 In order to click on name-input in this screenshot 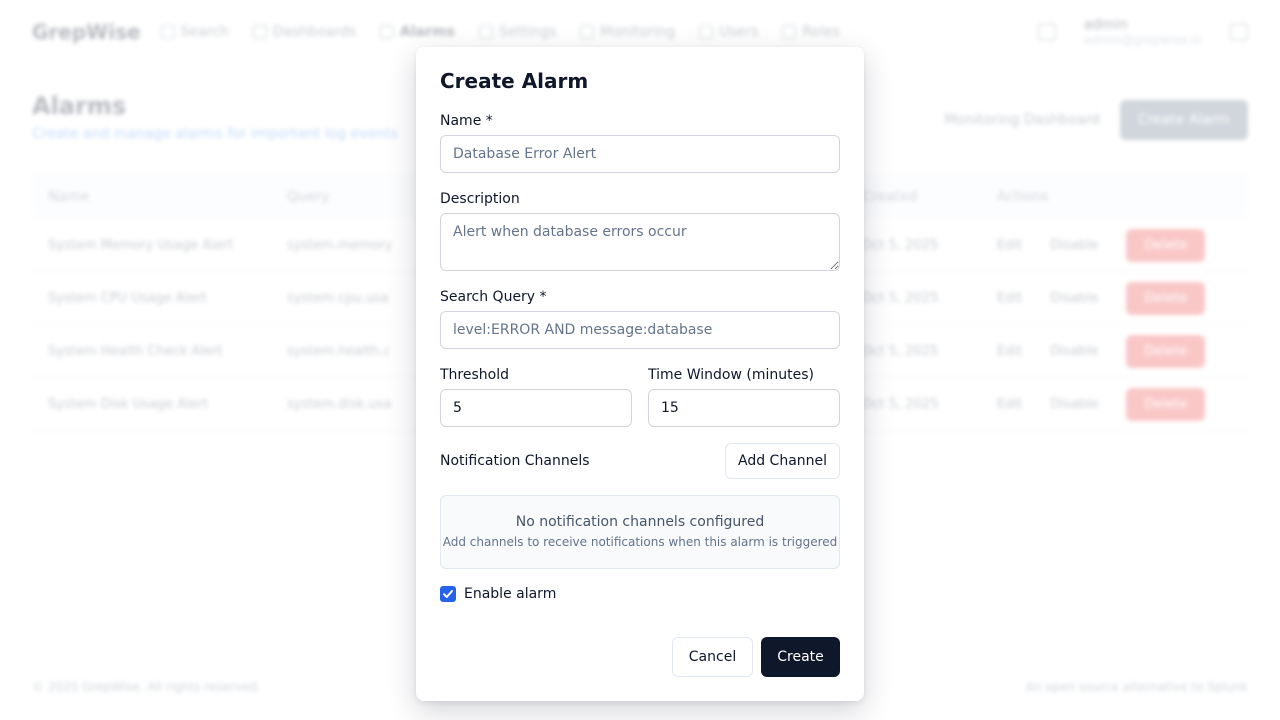, I will do `click(640, 154)`.